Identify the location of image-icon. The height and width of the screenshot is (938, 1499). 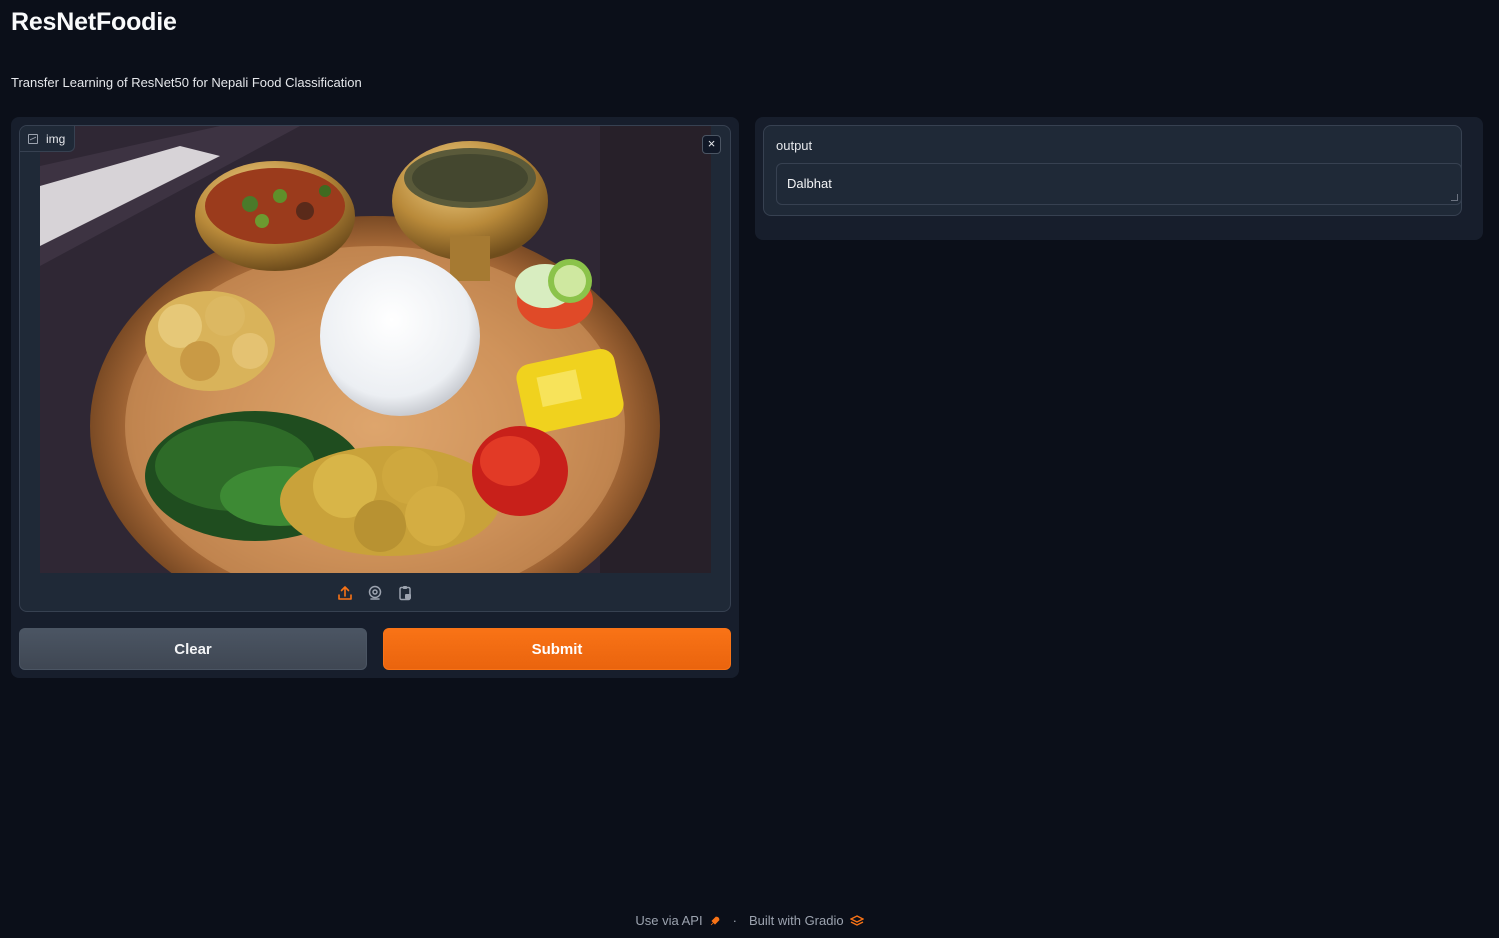
(33, 138).